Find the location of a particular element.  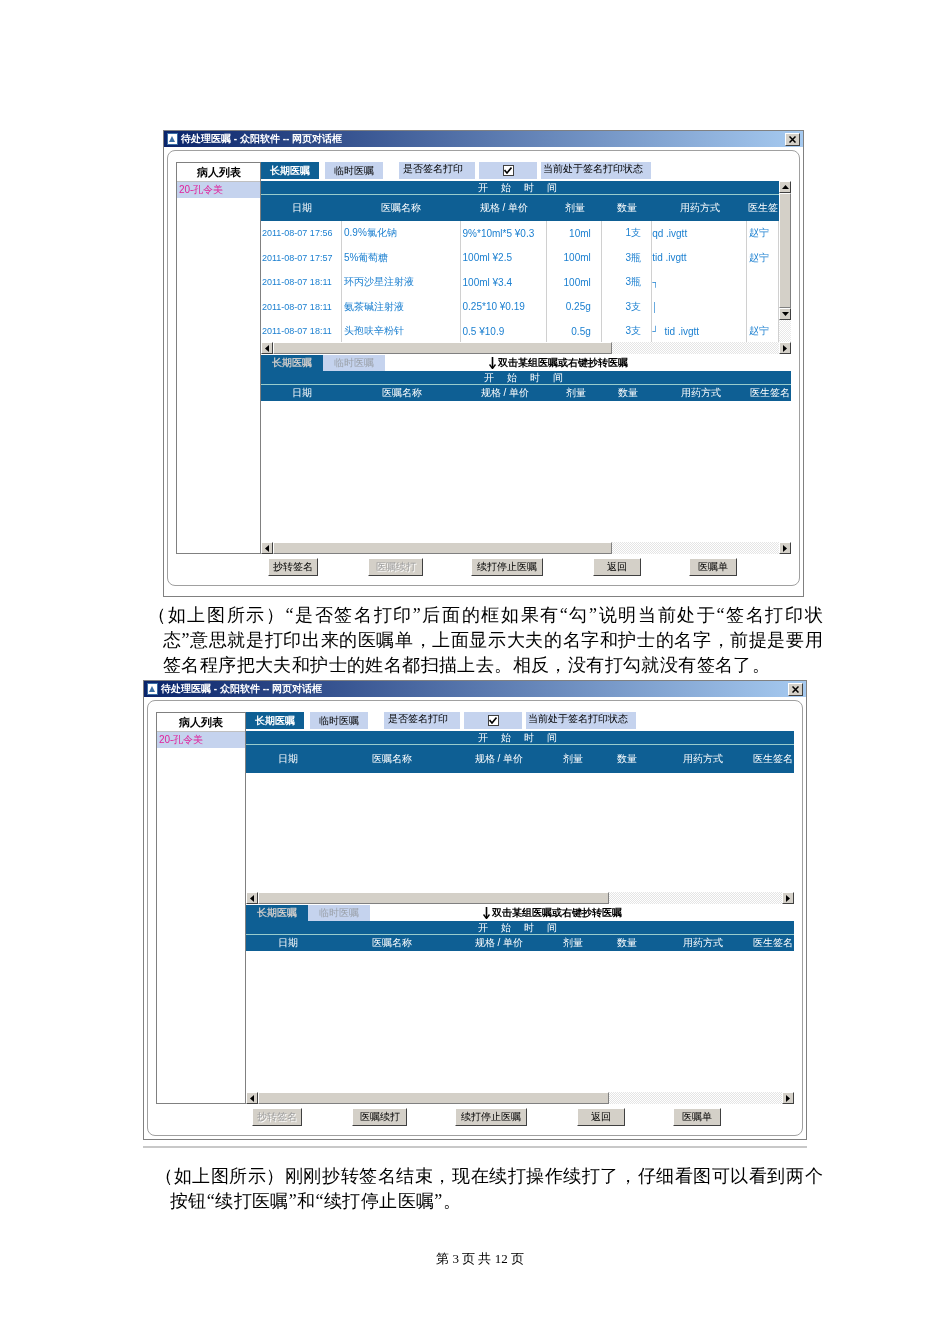

dialog-button: 医嘱续打 is located at coordinates (379, 1117).